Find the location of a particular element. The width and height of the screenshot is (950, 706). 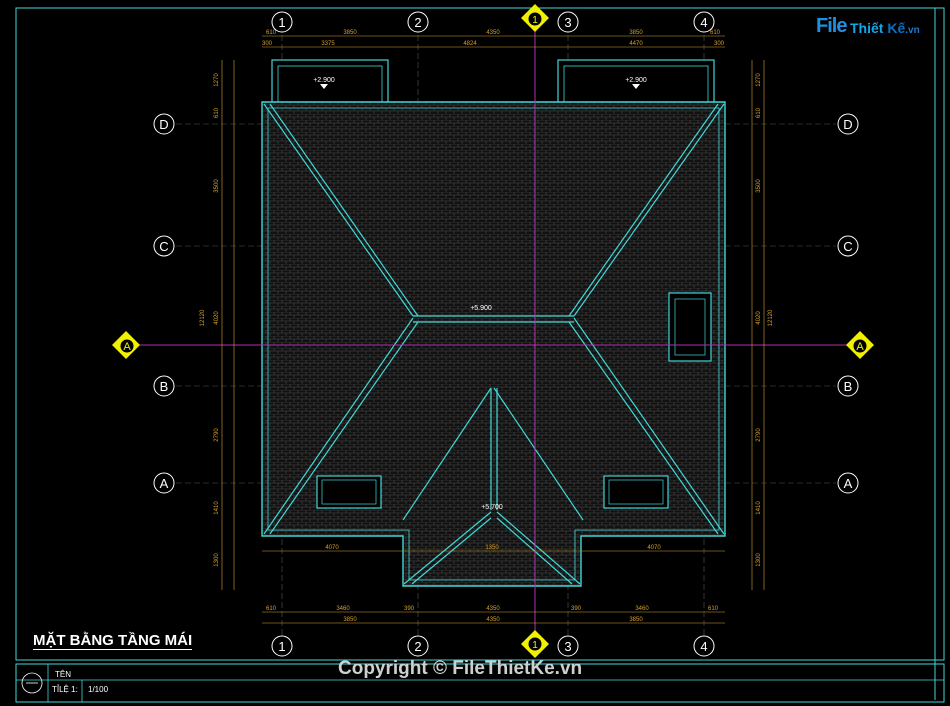

elevation-balcony-left: +2.900 is located at coordinates (324, 80).